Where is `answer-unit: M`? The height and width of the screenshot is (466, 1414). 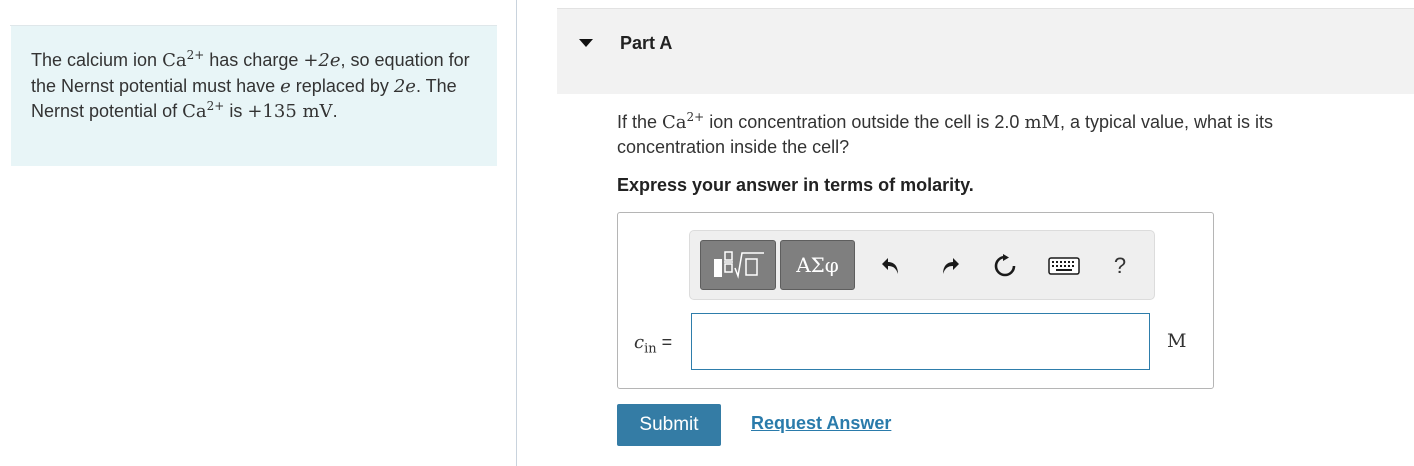 answer-unit: M is located at coordinates (1177, 341).